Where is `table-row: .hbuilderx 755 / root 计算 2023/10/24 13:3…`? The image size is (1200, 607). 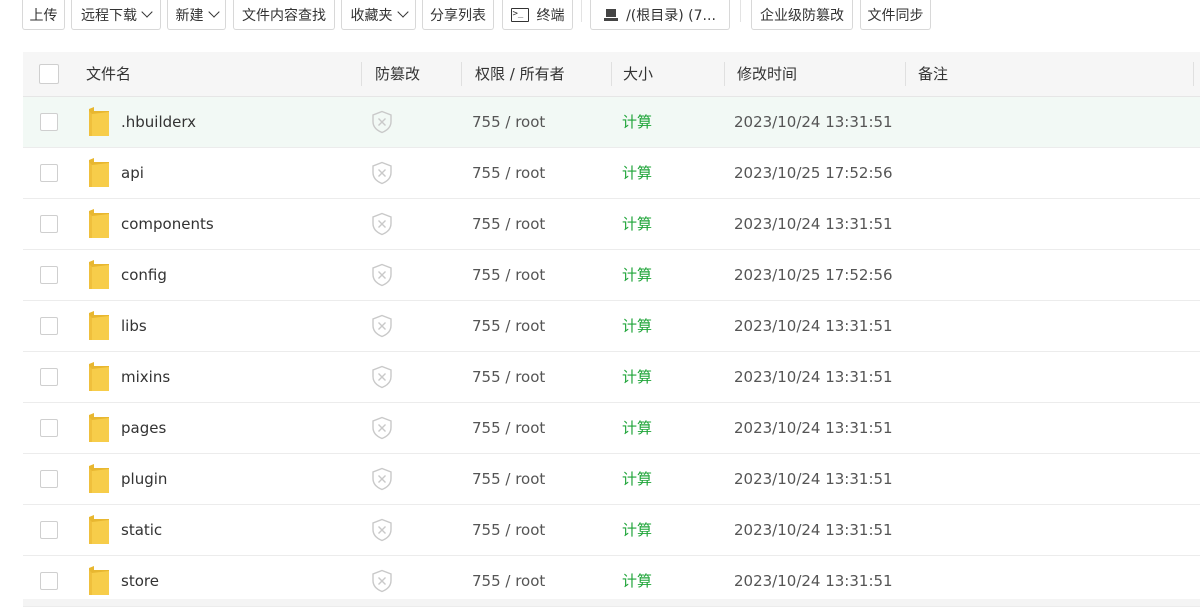 table-row: .hbuilderx 755 / root 计算 2023/10/24 13:3… is located at coordinates (611, 122).